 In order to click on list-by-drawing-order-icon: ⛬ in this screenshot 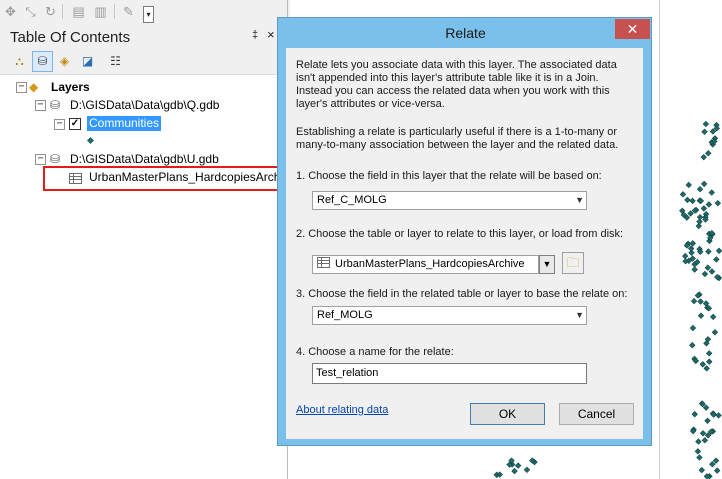, I will do `click(19, 61)`.